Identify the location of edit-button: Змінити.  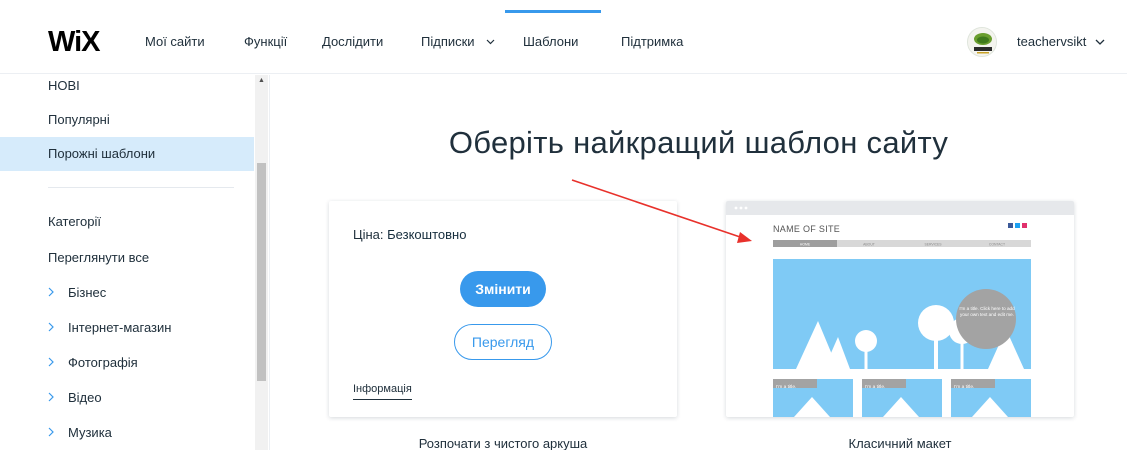
(503, 289).